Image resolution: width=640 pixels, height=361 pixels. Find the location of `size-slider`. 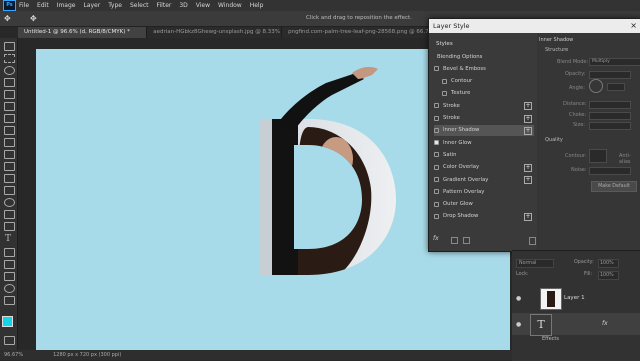

size-slider is located at coordinates (610, 126).